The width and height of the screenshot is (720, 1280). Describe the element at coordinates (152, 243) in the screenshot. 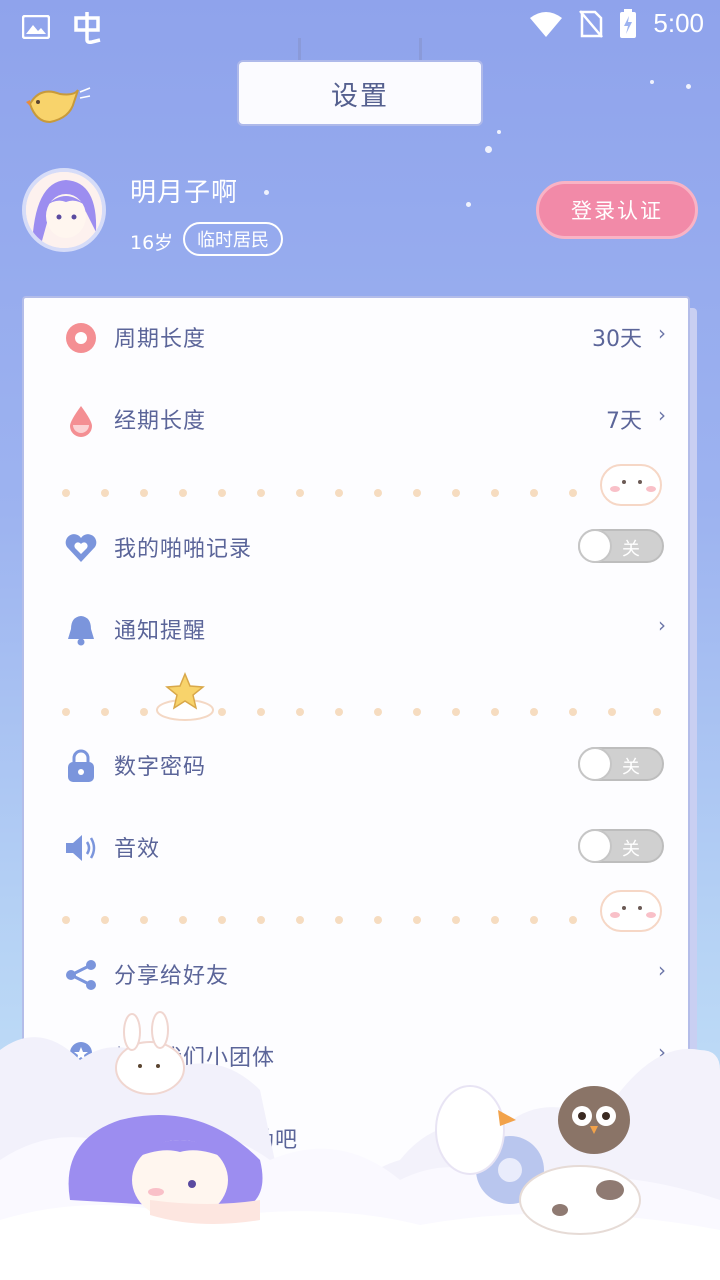

I see `age-label: 16岁` at that location.